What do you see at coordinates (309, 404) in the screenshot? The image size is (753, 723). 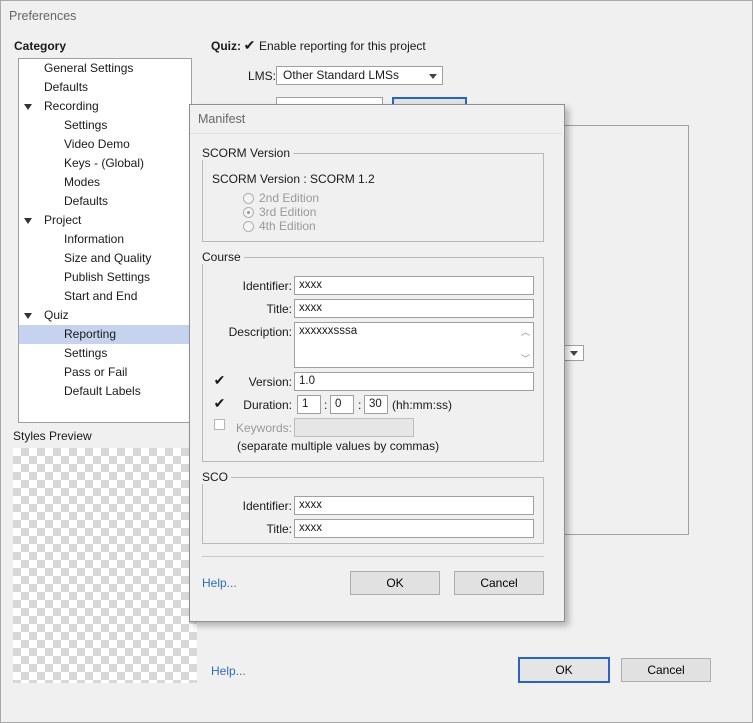 I see `duration-hours-field: 1` at bounding box center [309, 404].